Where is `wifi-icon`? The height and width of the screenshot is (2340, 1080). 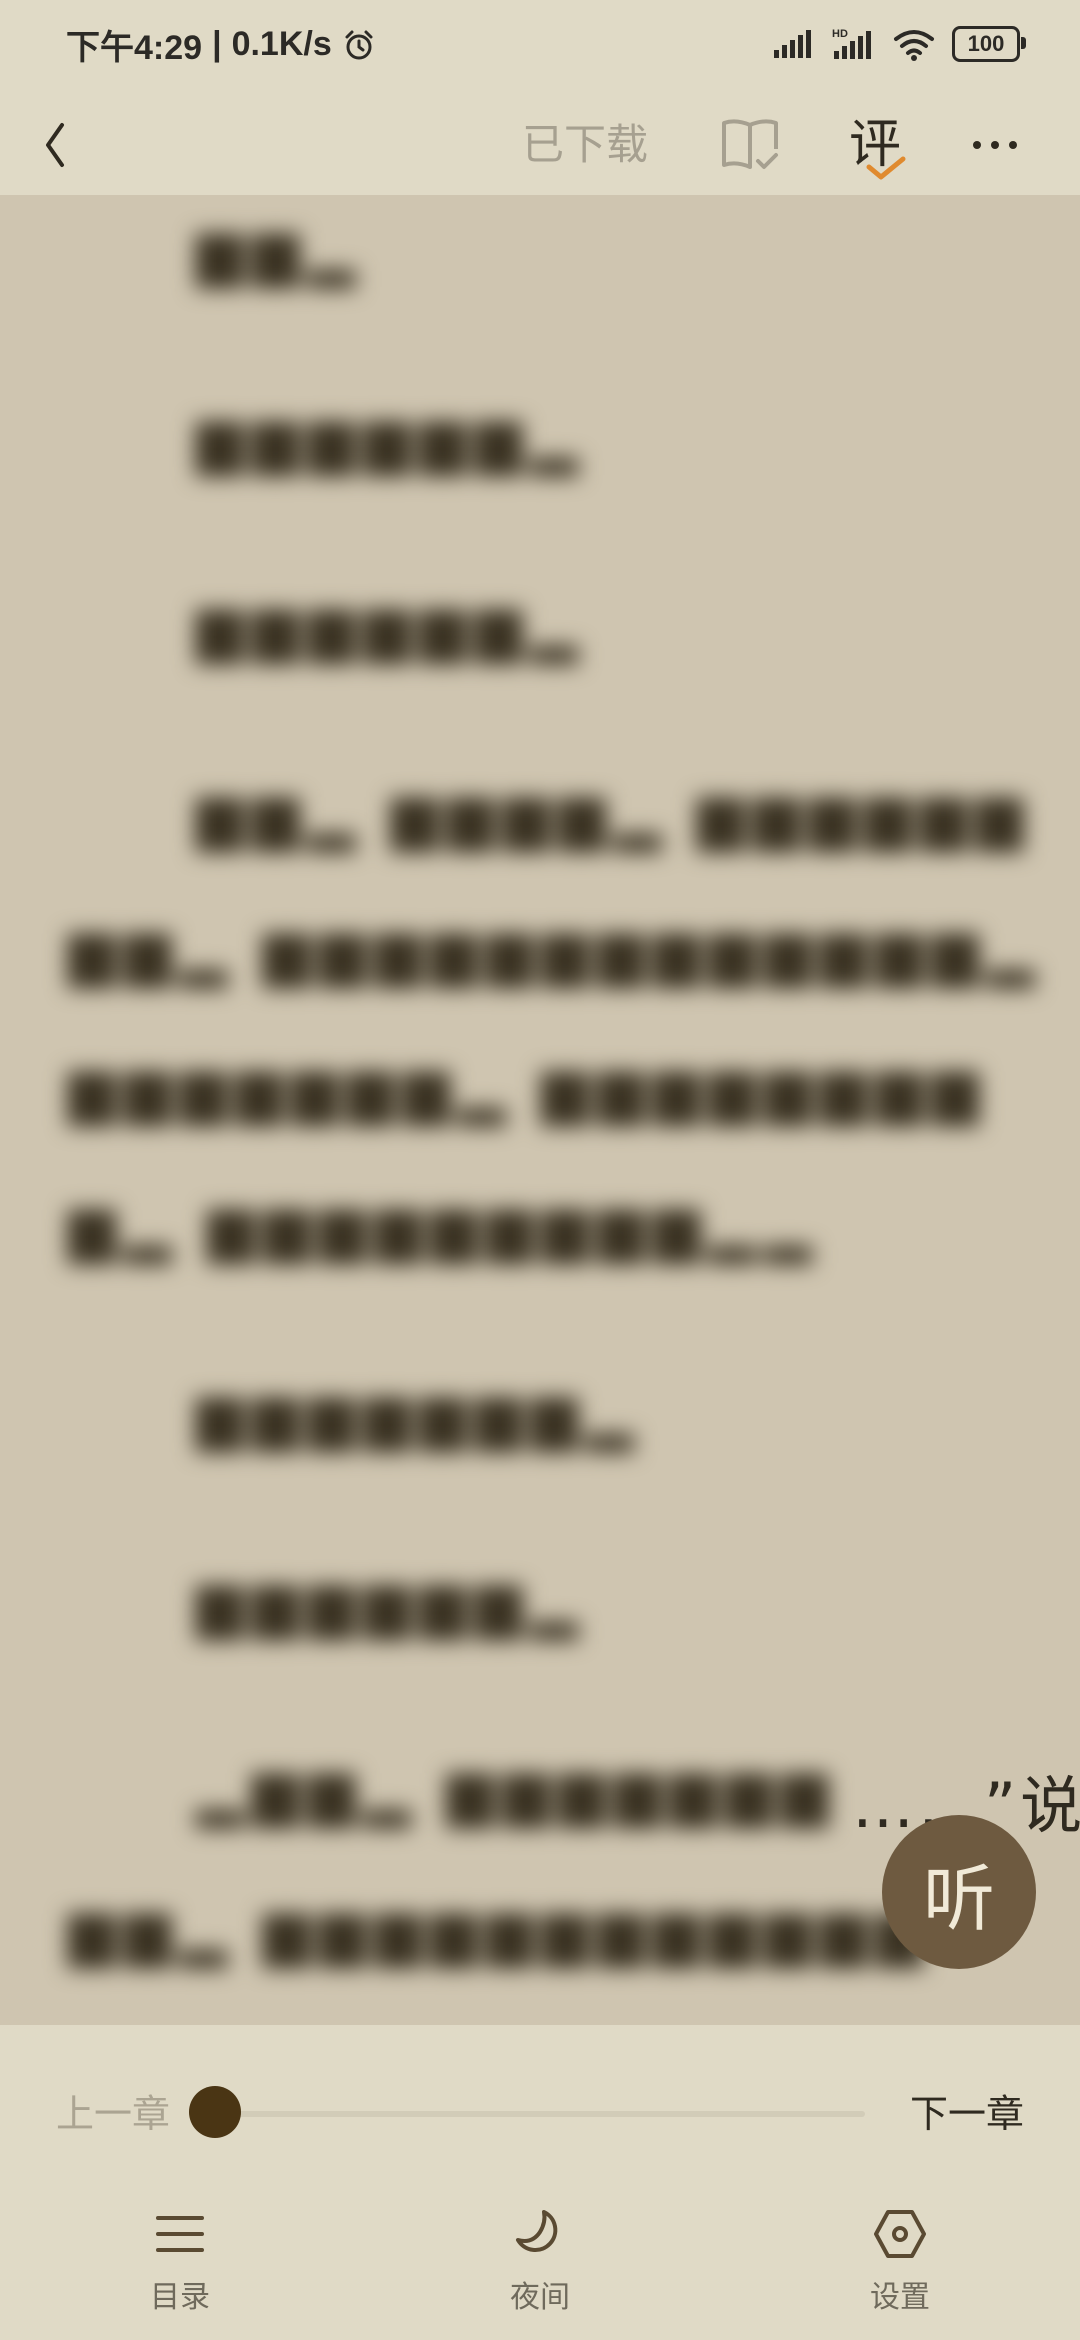
wifi-icon is located at coordinates (914, 45).